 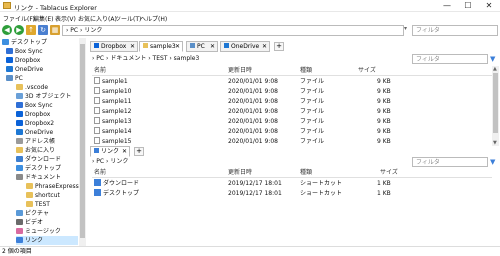 I want to click on table-row: sample11 2020/01/01 9:08 ファイル 9 KB, so click(x=291, y=102).